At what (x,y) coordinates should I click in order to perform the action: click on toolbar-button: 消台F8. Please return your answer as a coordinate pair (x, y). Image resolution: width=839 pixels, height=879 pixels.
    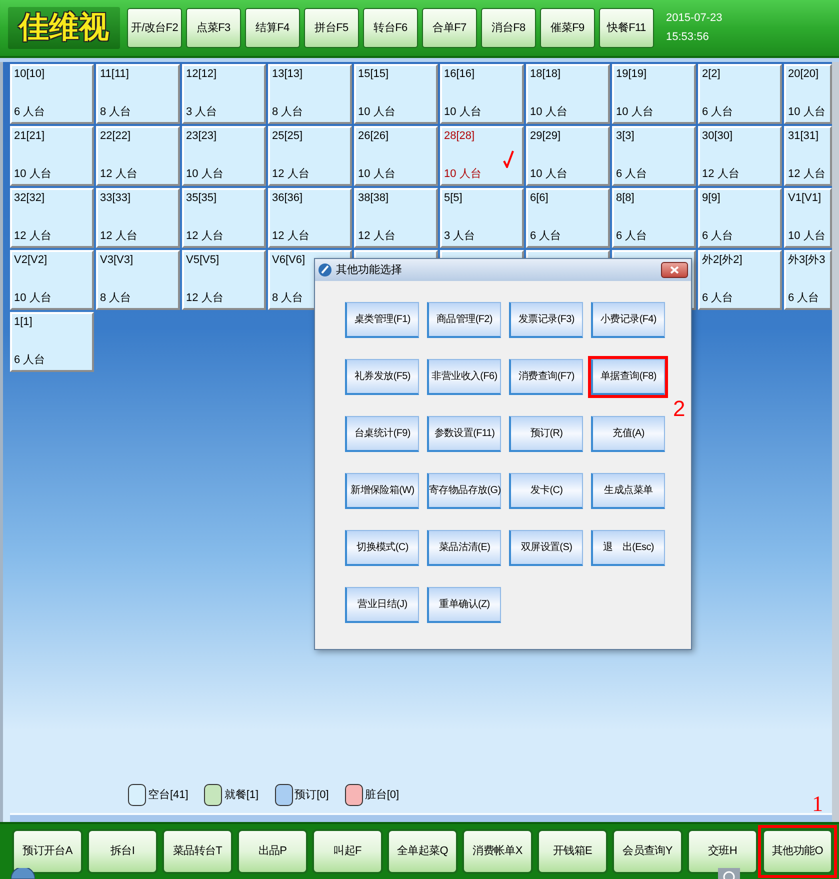
    Looking at the image, I should click on (508, 28).